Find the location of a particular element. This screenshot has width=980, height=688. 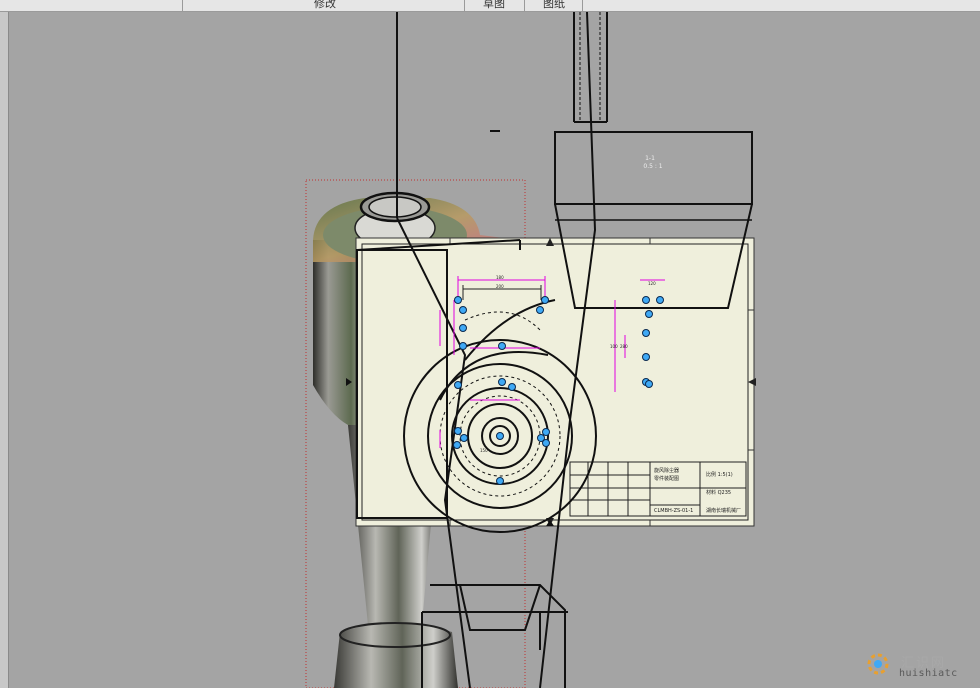

dim-text: 280 is located at coordinates (624, 346).